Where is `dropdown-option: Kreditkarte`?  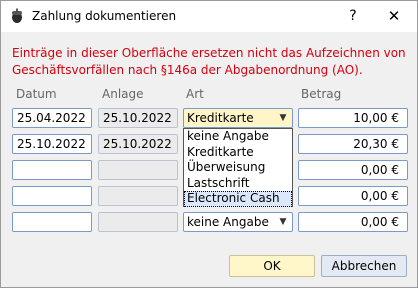
dropdown-option: Kreditkarte is located at coordinates (238, 153).